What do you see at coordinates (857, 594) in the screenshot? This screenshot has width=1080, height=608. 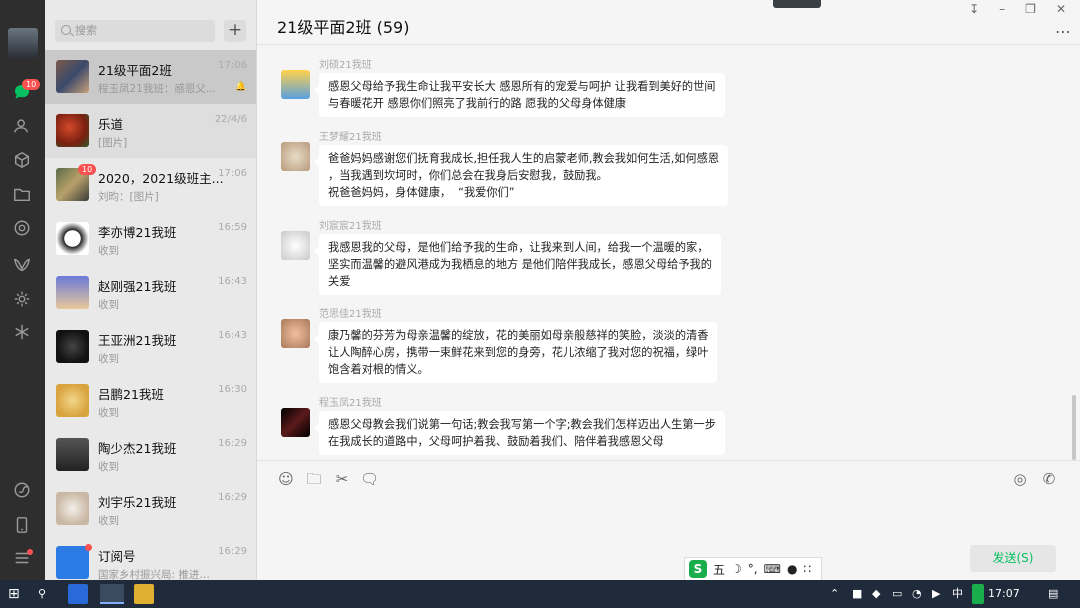 I see `tray-app-icon: ■` at bounding box center [857, 594].